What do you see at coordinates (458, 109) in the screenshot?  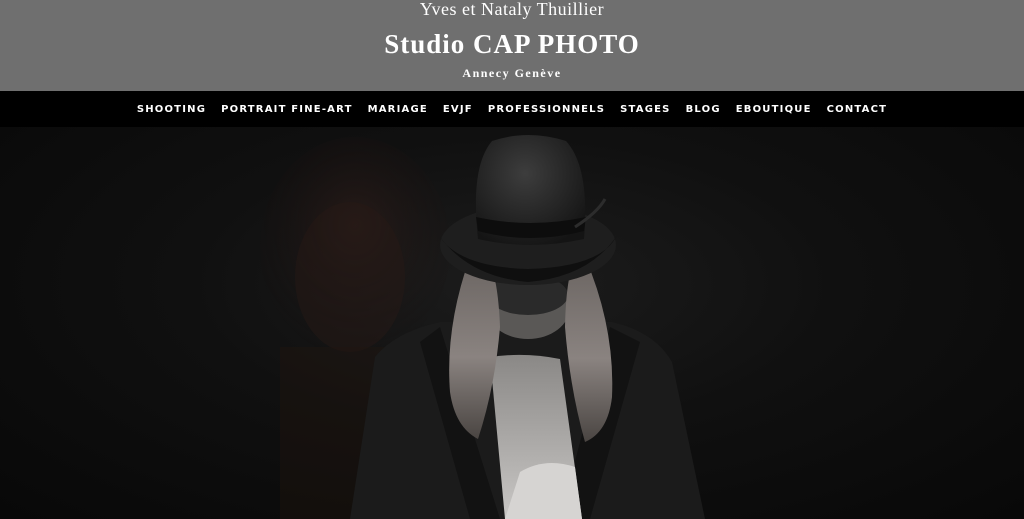 I see `nav-item-evjf: EVJF` at bounding box center [458, 109].